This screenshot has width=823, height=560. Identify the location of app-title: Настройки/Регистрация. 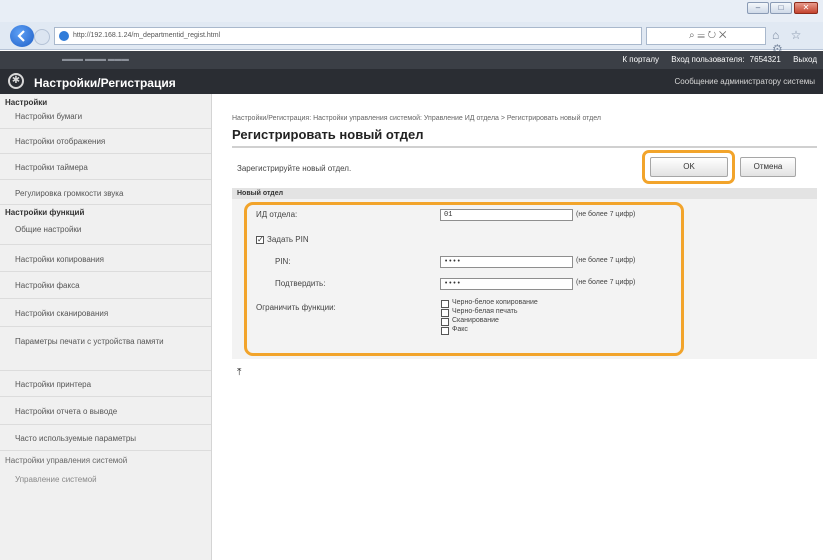
(105, 83).